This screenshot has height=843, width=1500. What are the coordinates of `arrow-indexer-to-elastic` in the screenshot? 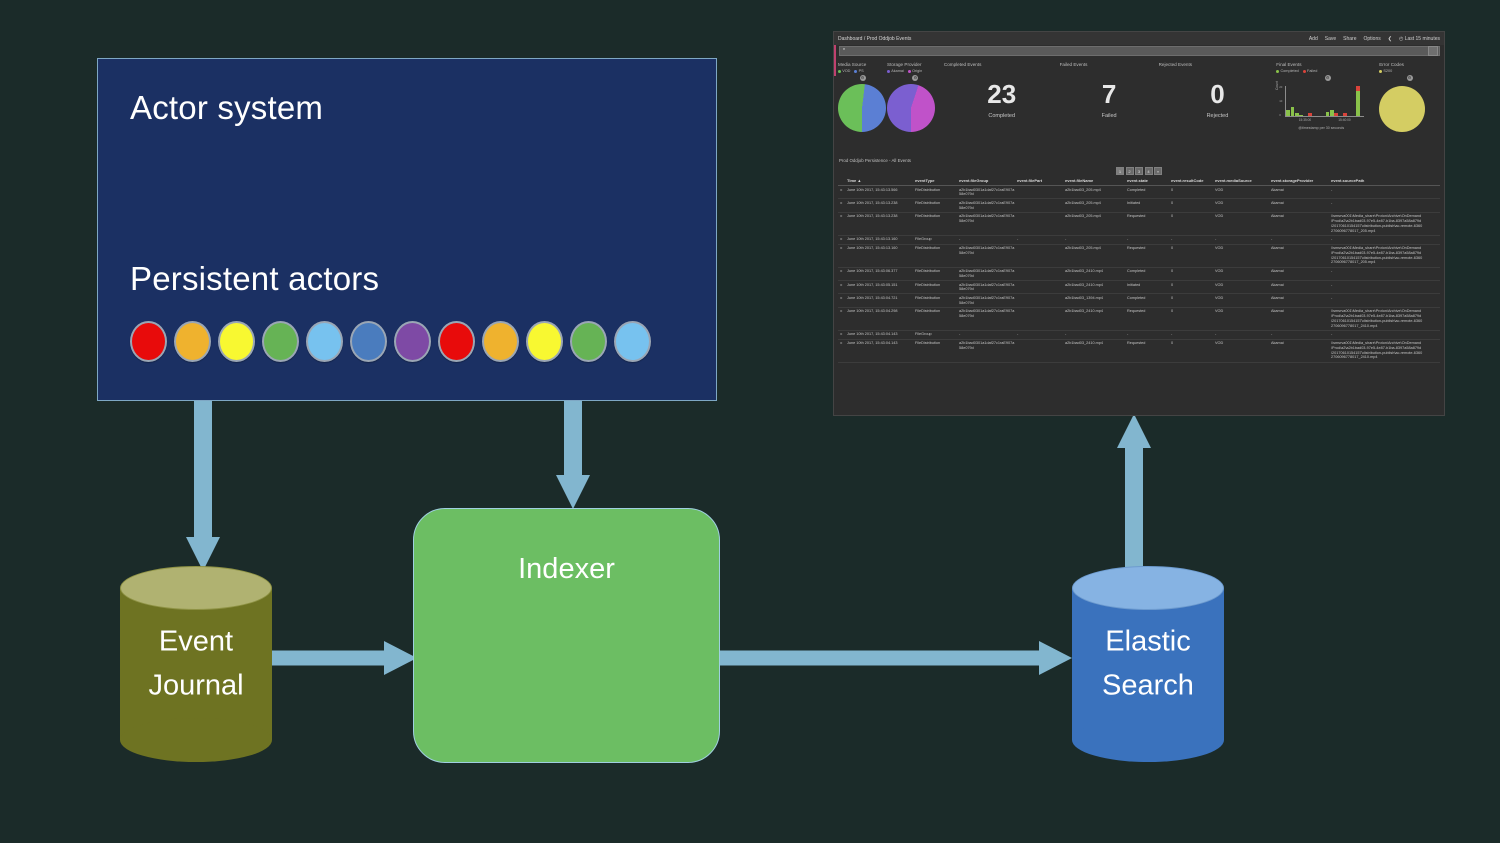 It's located at (896, 658).